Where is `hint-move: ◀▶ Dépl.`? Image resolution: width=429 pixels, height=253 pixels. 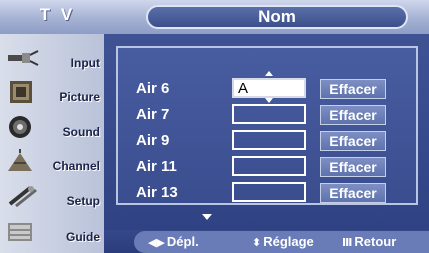 hint-move: ◀▶ Dépl. is located at coordinates (173, 241).